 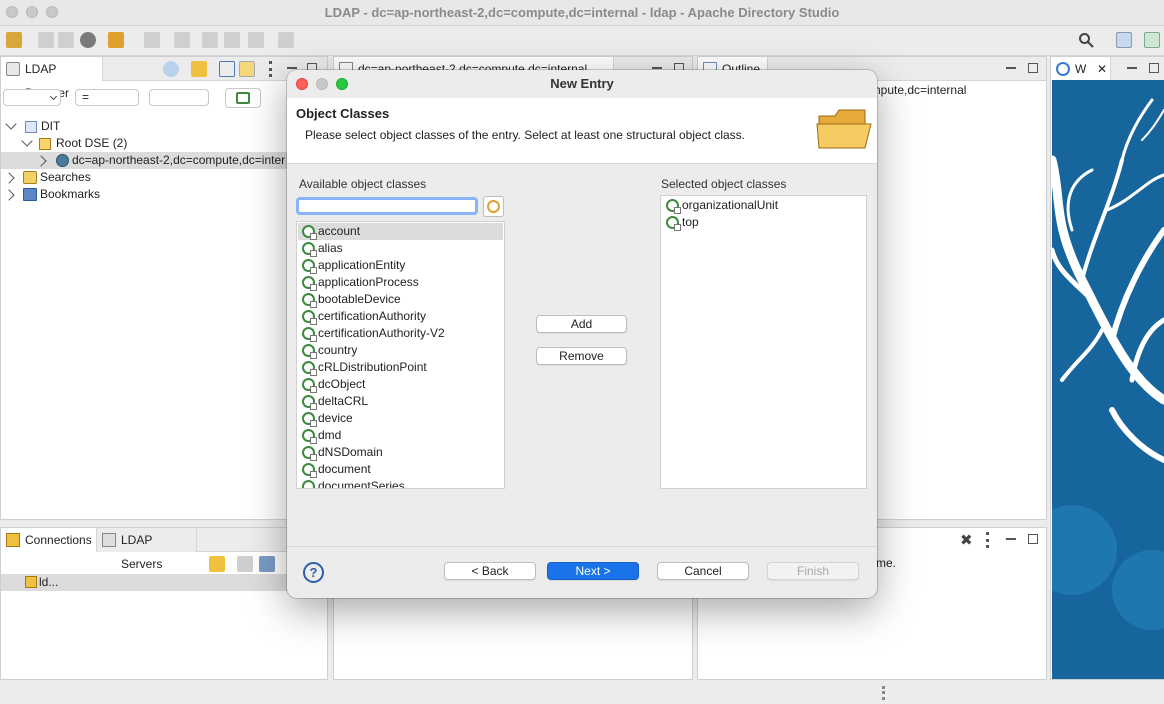 I want to click on ldap-perspective-icon, so click(x=1152, y=40).